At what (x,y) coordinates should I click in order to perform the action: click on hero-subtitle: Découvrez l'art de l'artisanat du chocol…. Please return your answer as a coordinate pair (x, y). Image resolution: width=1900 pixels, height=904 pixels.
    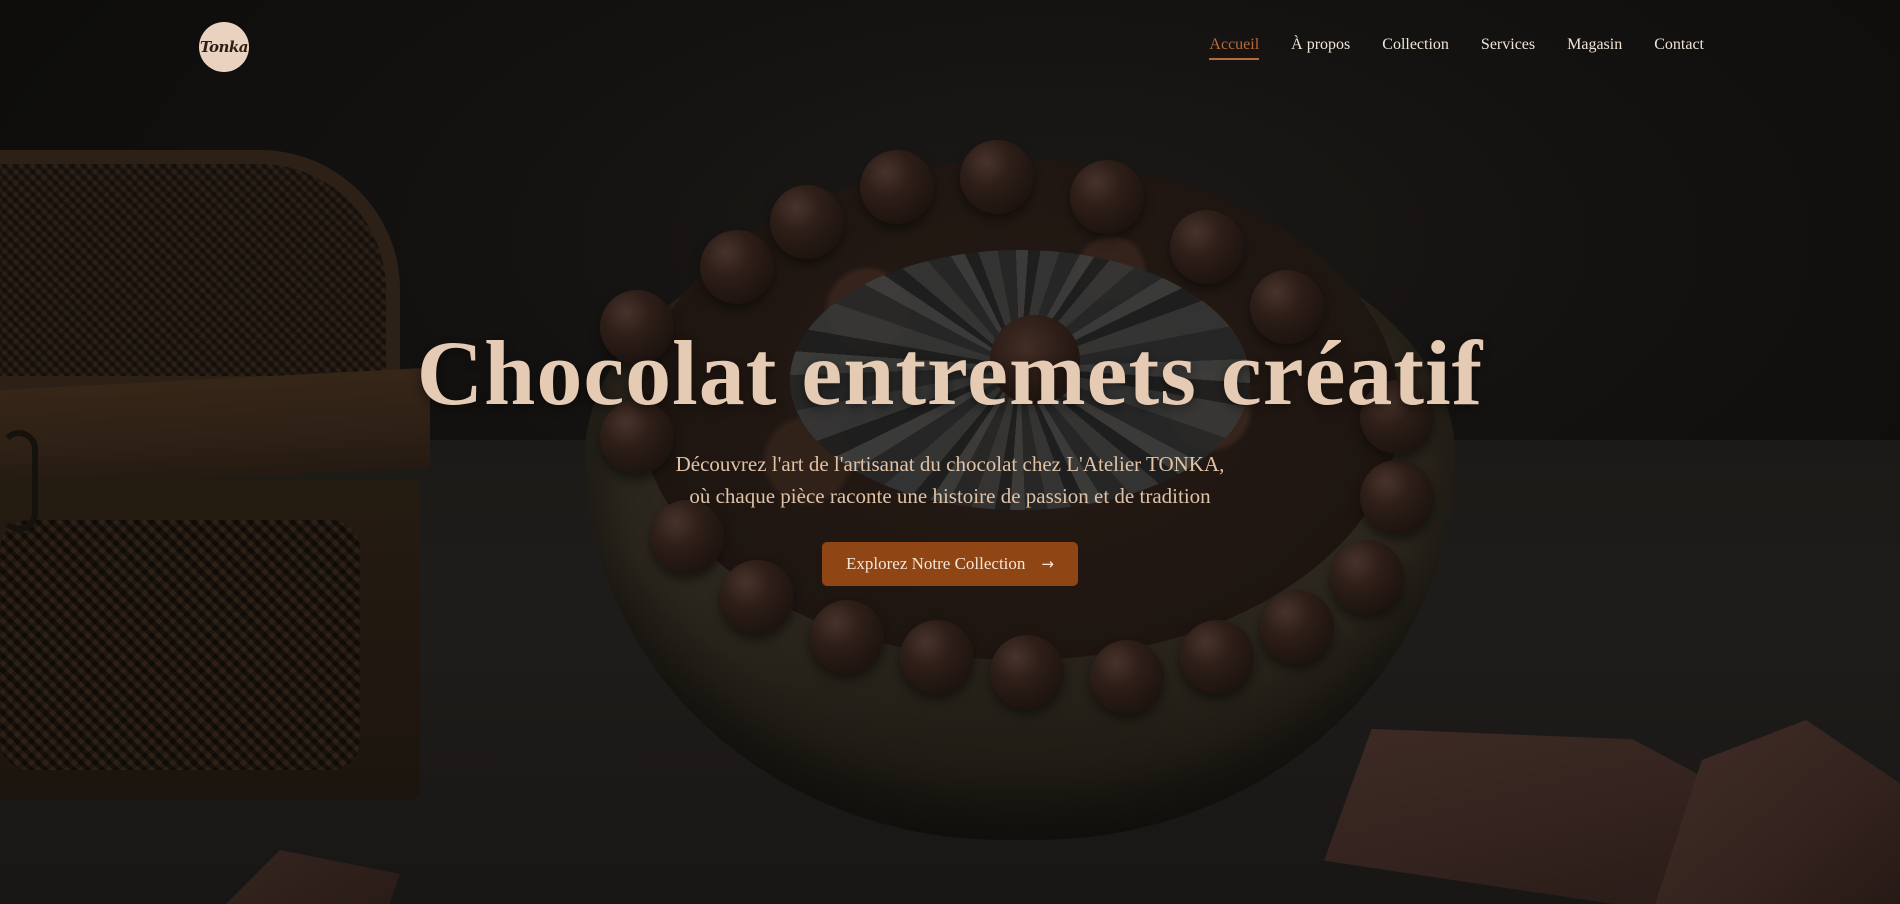
    Looking at the image, I should click on (950, 480).